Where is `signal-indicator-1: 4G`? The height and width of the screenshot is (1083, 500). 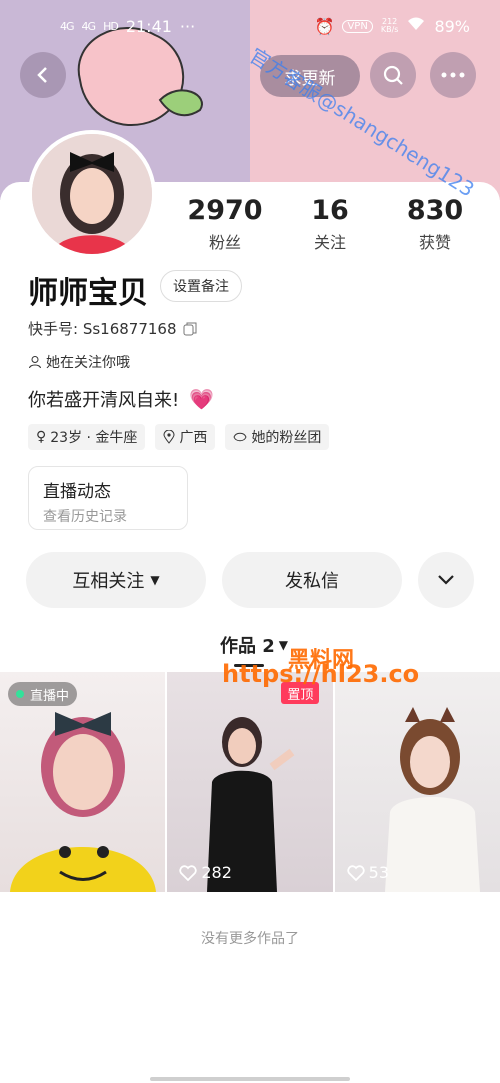 signal-indicator-1: 4G is located at coordinates (67, 26).